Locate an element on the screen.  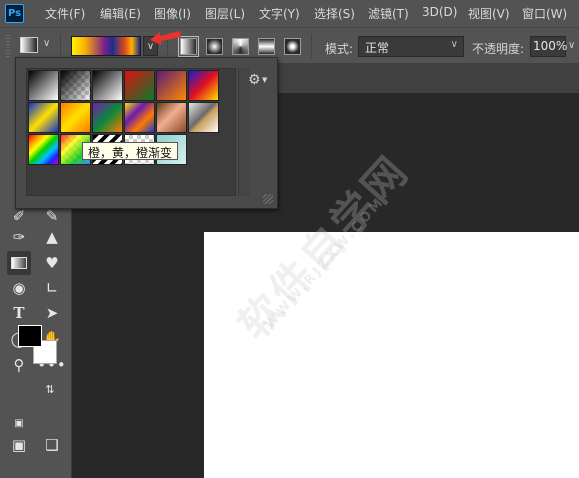
photoshop-logo: Ps is located at coordinates (14, 13).